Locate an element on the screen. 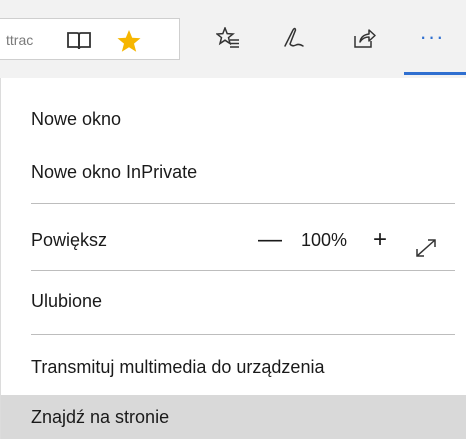  share-icon is located at coordinates (364, 38).